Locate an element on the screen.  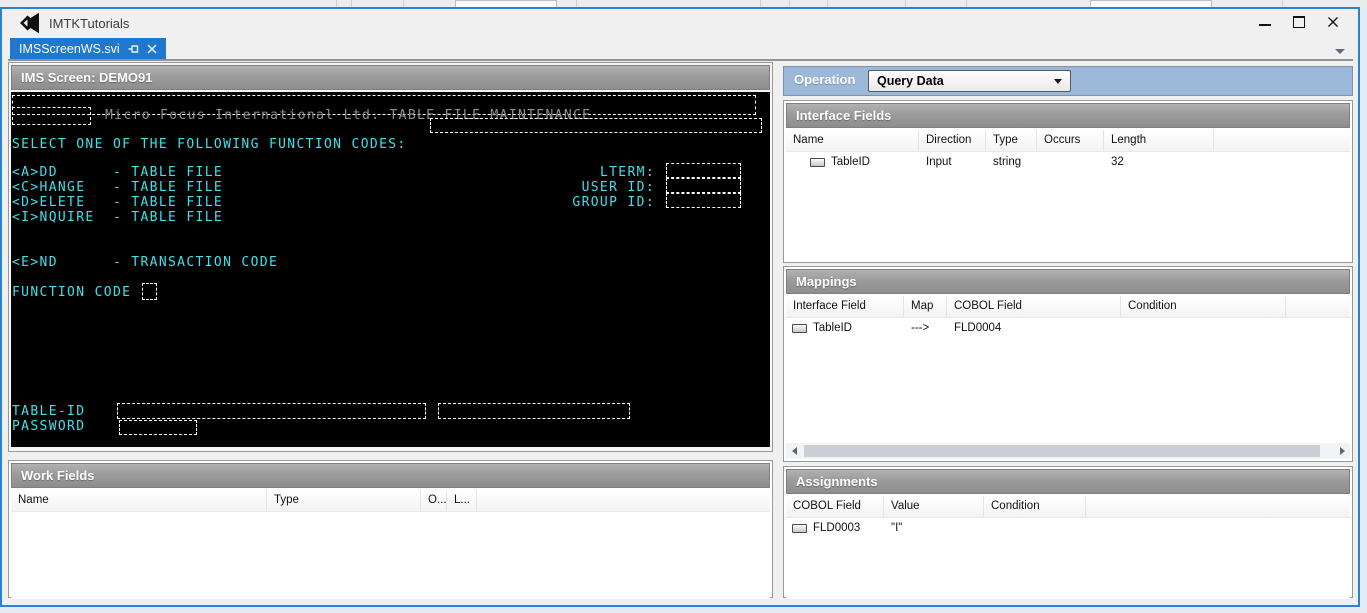
close-button is located at coordinates (1333, 22).